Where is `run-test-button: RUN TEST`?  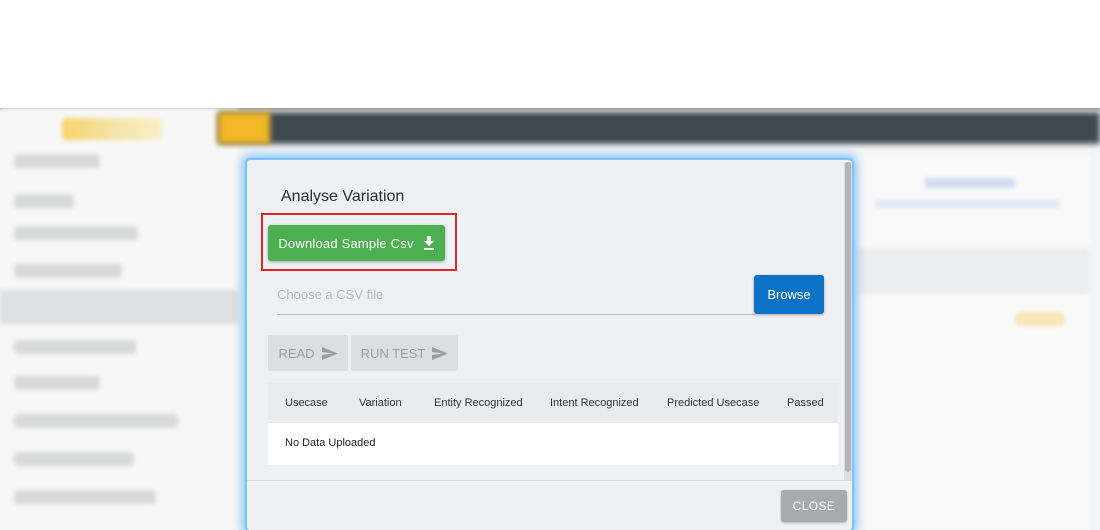
run-test-button: RUN TEST is located at coordinates (404, 353).